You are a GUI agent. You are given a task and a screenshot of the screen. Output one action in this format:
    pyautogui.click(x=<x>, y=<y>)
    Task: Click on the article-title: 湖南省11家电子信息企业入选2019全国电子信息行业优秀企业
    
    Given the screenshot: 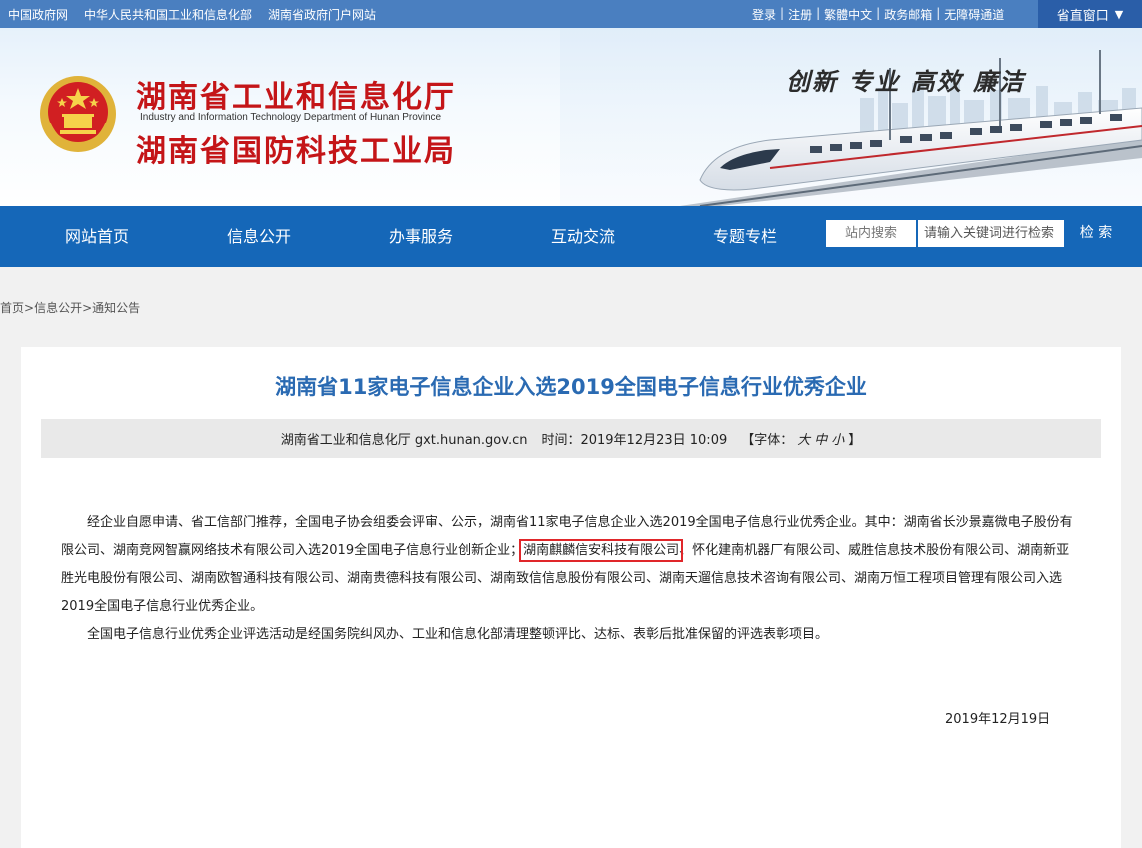 What is the action you would take?
    pyautogui.click(x=571, y=387)
    